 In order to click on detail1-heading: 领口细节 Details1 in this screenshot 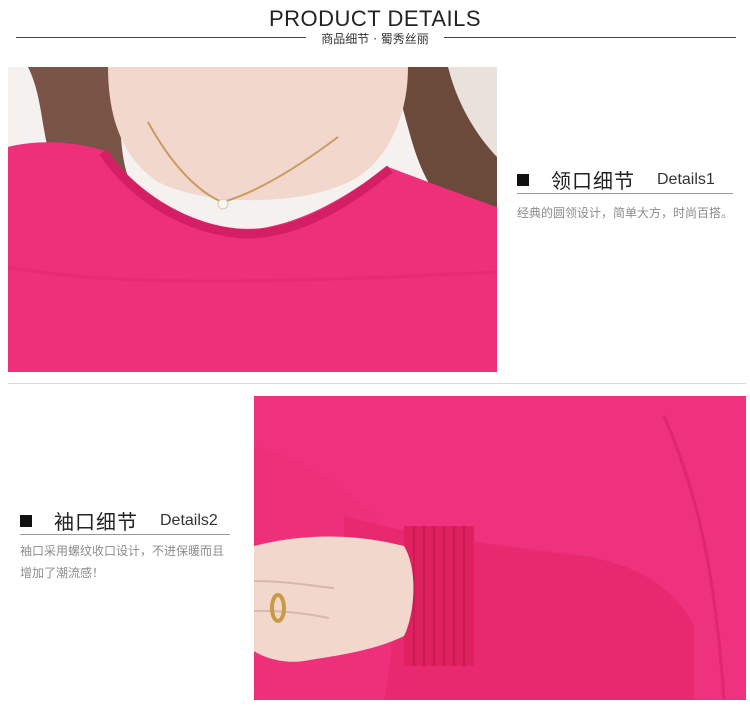, I will do `click(616, 179)`.